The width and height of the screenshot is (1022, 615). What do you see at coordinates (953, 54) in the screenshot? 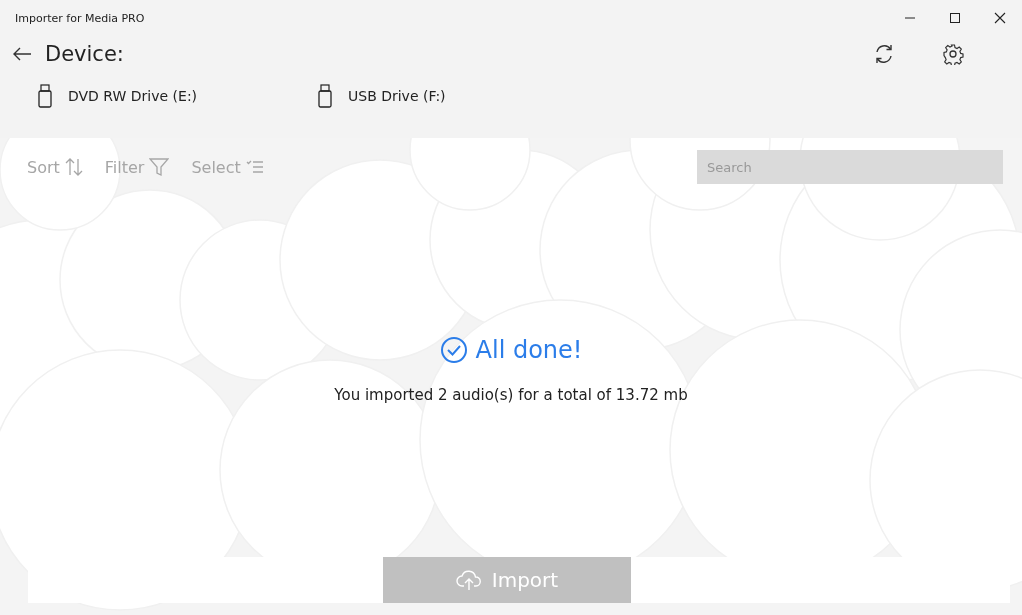
I see `settings-icon` at bounding box center [953, 54].